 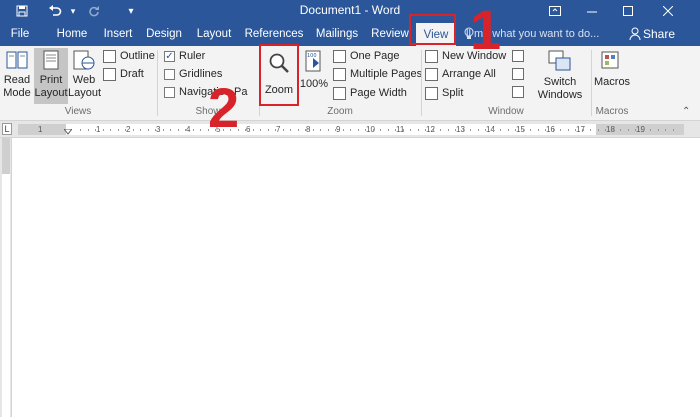 What do you see at coordinates (659, 34) in the screenshot?
I see `share-button: Share` at bounding box center [659, 34].